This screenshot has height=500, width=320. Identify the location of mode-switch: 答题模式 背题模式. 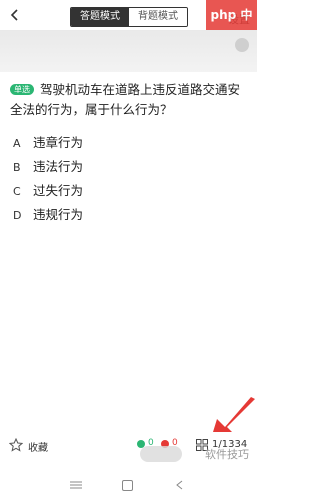
(129, 17).